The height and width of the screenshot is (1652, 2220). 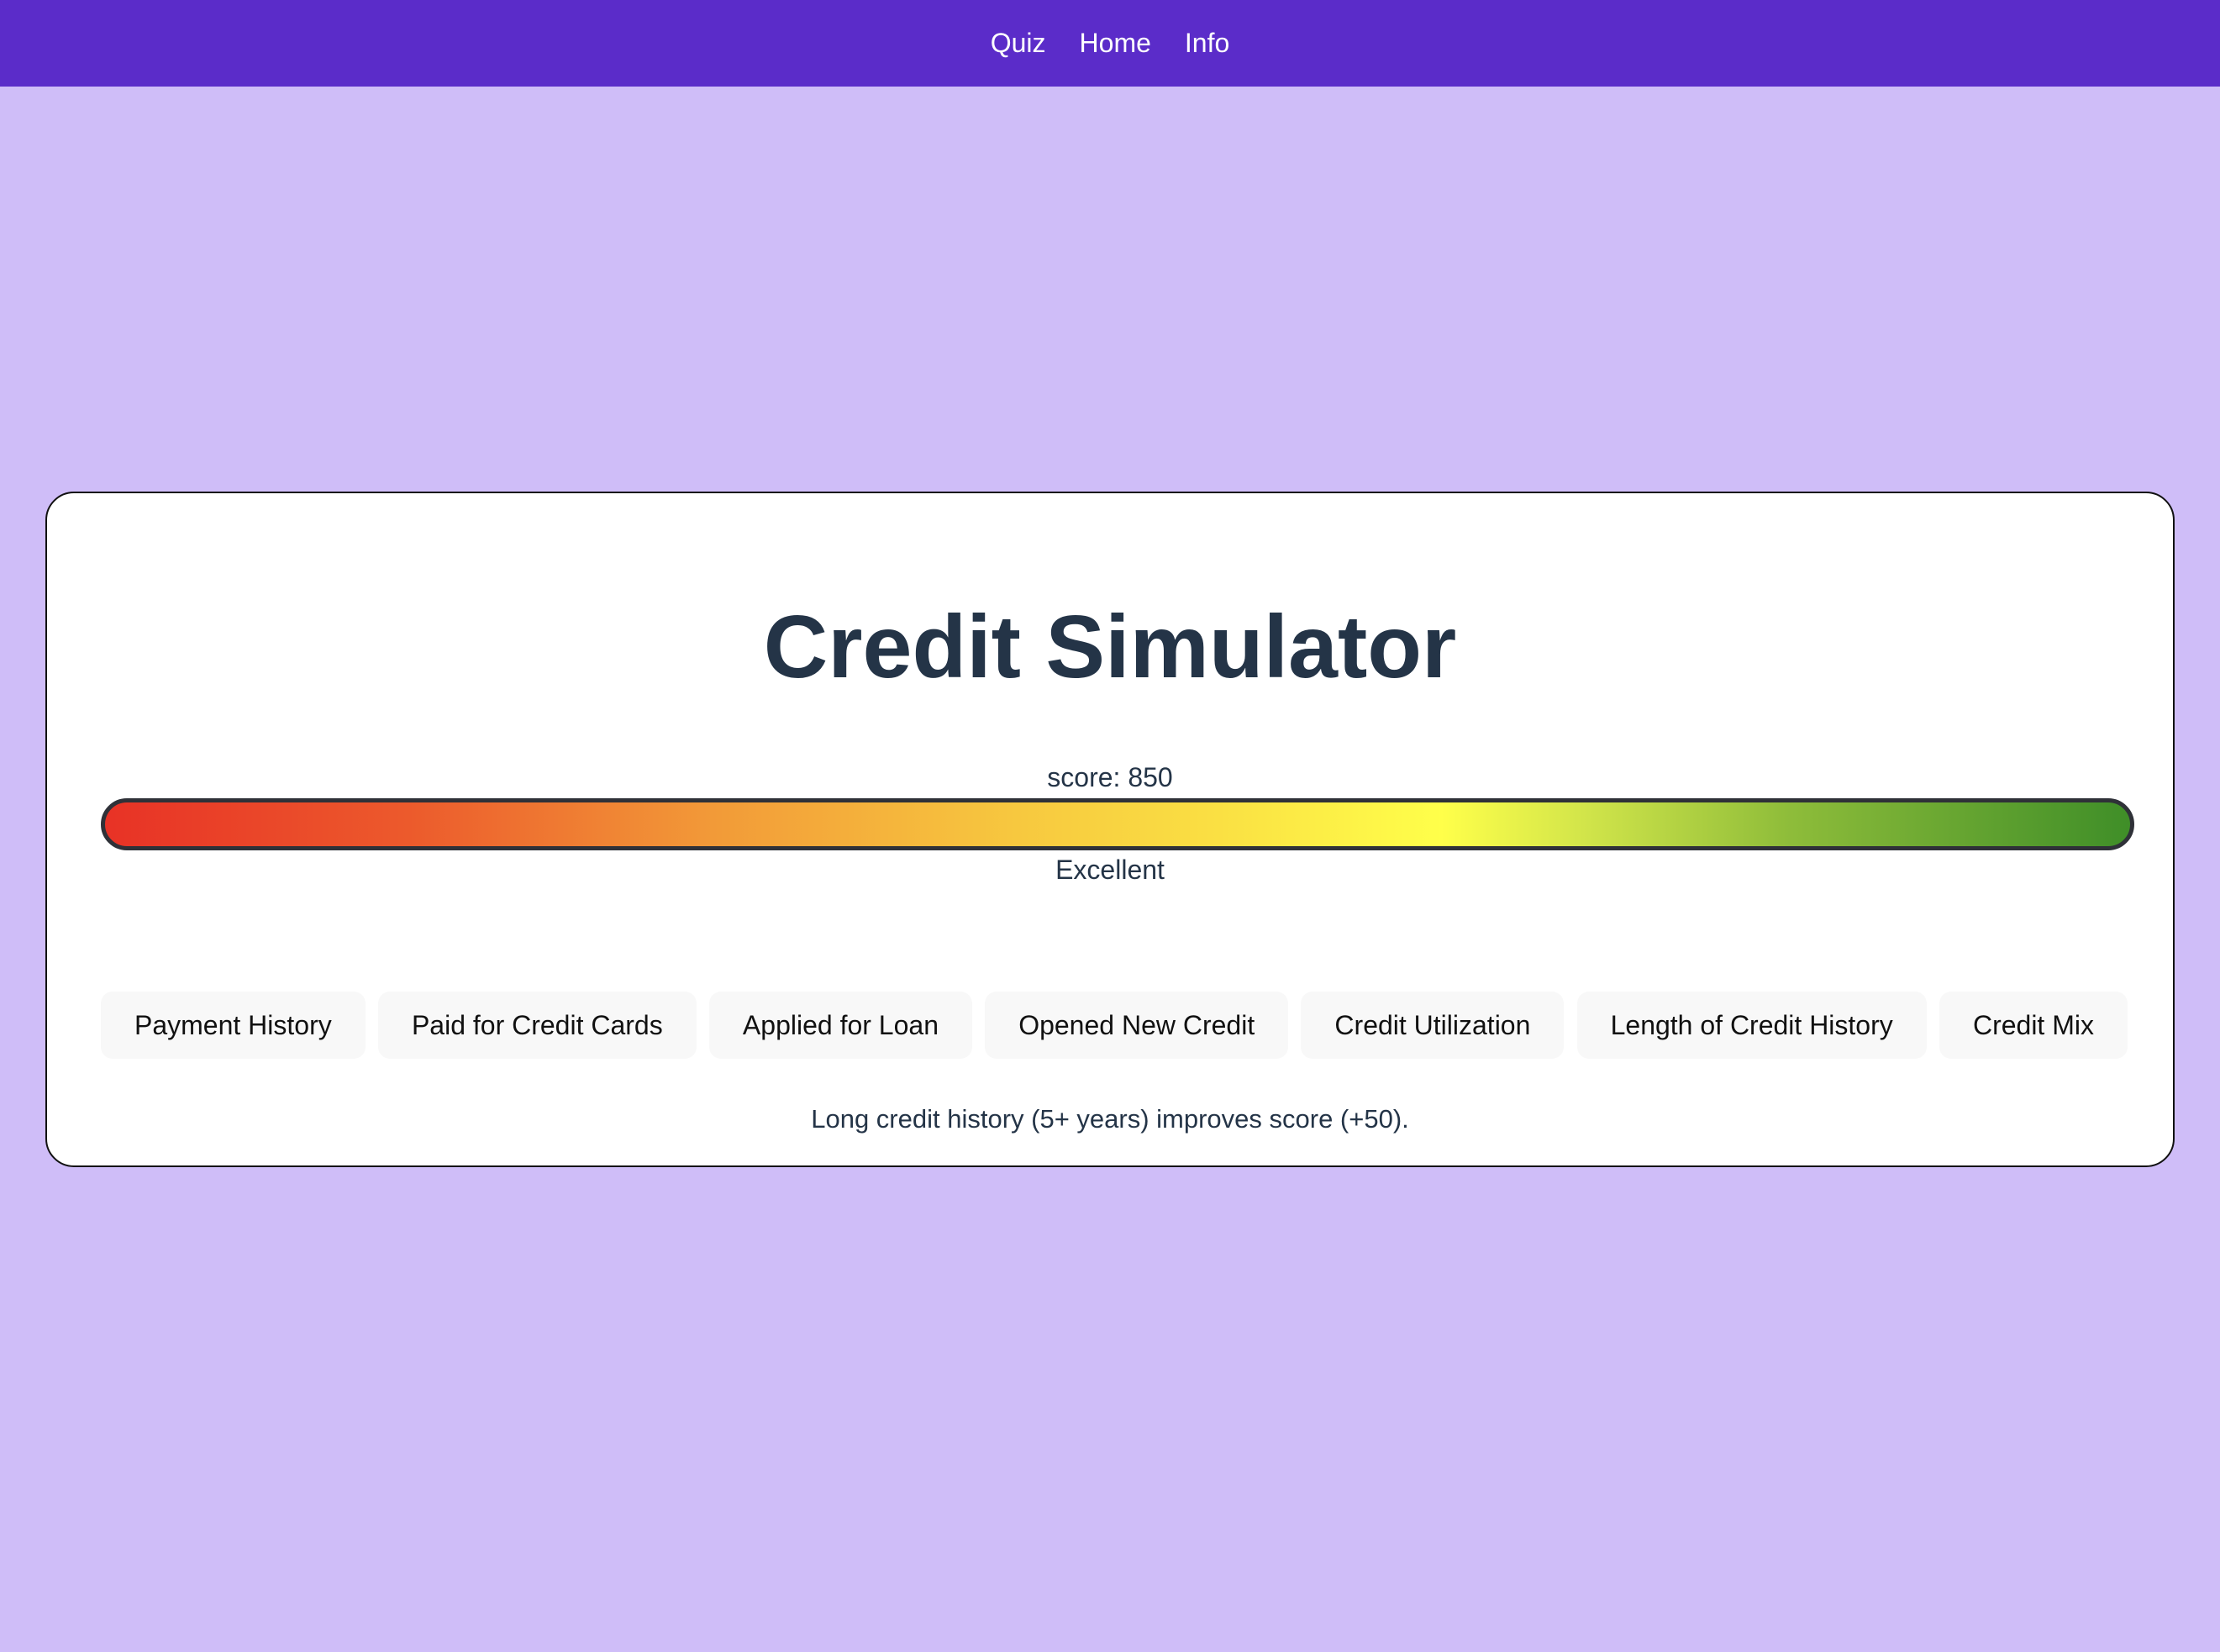 I want to click on tab-opened-new-credit: Opened New Credit, so click(x=1137, y=1026).